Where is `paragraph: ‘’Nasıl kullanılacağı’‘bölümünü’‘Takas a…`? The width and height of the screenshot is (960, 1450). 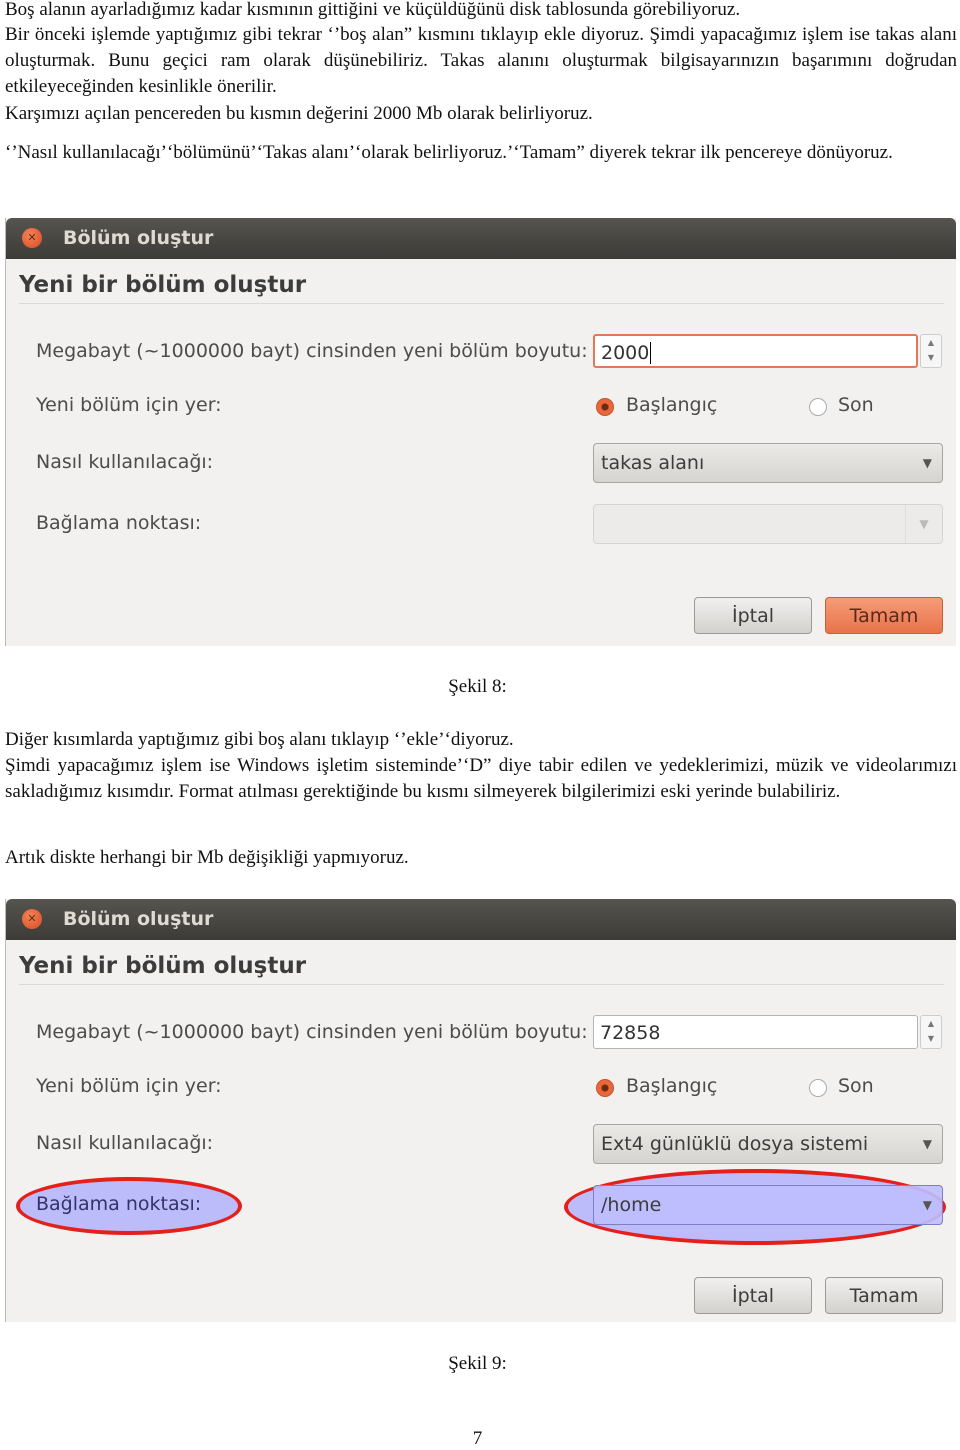 paragraph: ‘’Nasıl kullanılacağı’‘bölümünü’‘Takas a… is located at coordinates (449, 152).